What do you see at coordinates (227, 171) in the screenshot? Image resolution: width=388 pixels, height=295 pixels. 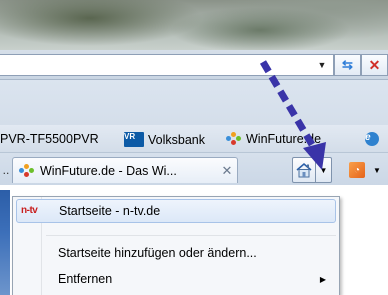 I see `close-icon: ✕` at bounding box center [227, 171].